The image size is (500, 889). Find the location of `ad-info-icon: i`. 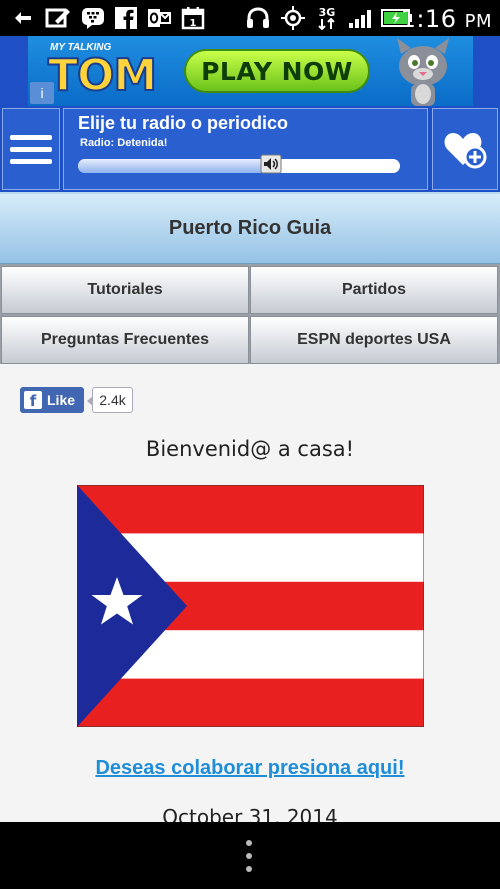

ad-info-icon: i is located at coordinates (42, 93).